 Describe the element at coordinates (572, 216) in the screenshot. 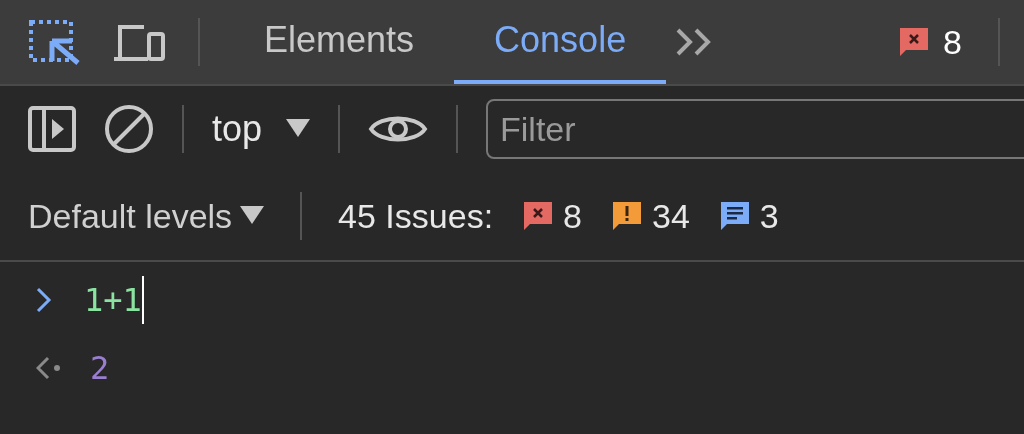

I see `issue-count: 8` at that location.